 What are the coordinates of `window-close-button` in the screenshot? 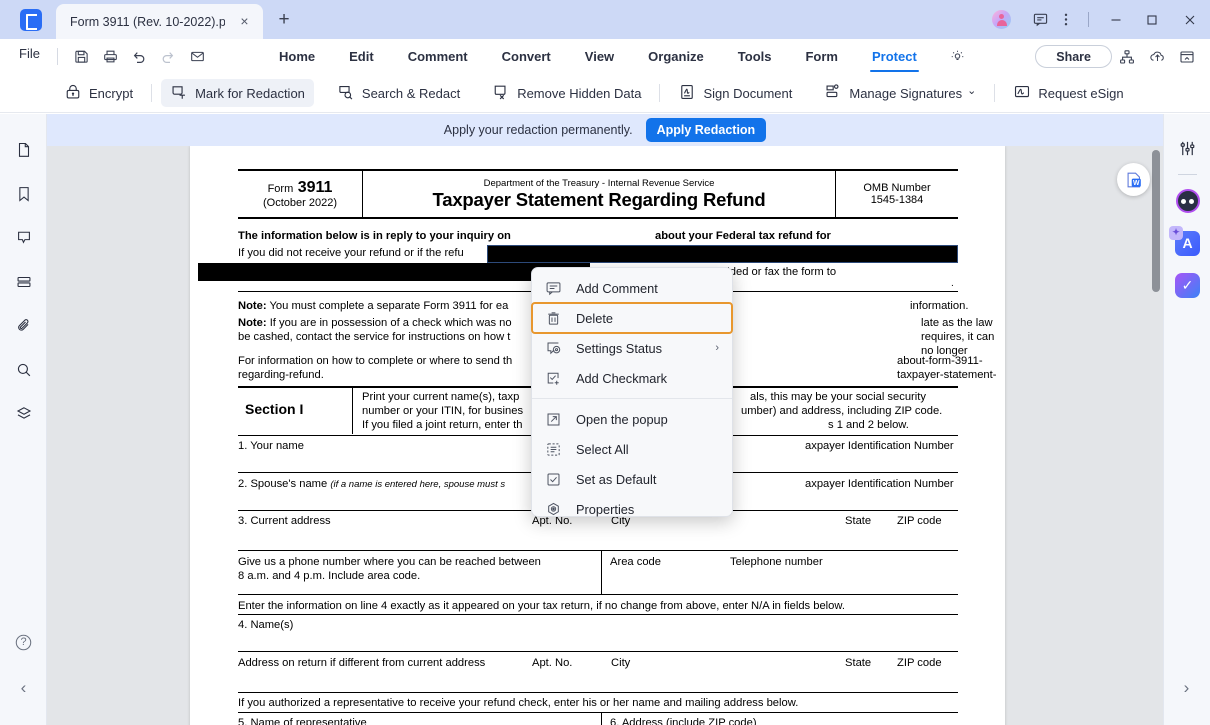 It's located at (1190, 19).